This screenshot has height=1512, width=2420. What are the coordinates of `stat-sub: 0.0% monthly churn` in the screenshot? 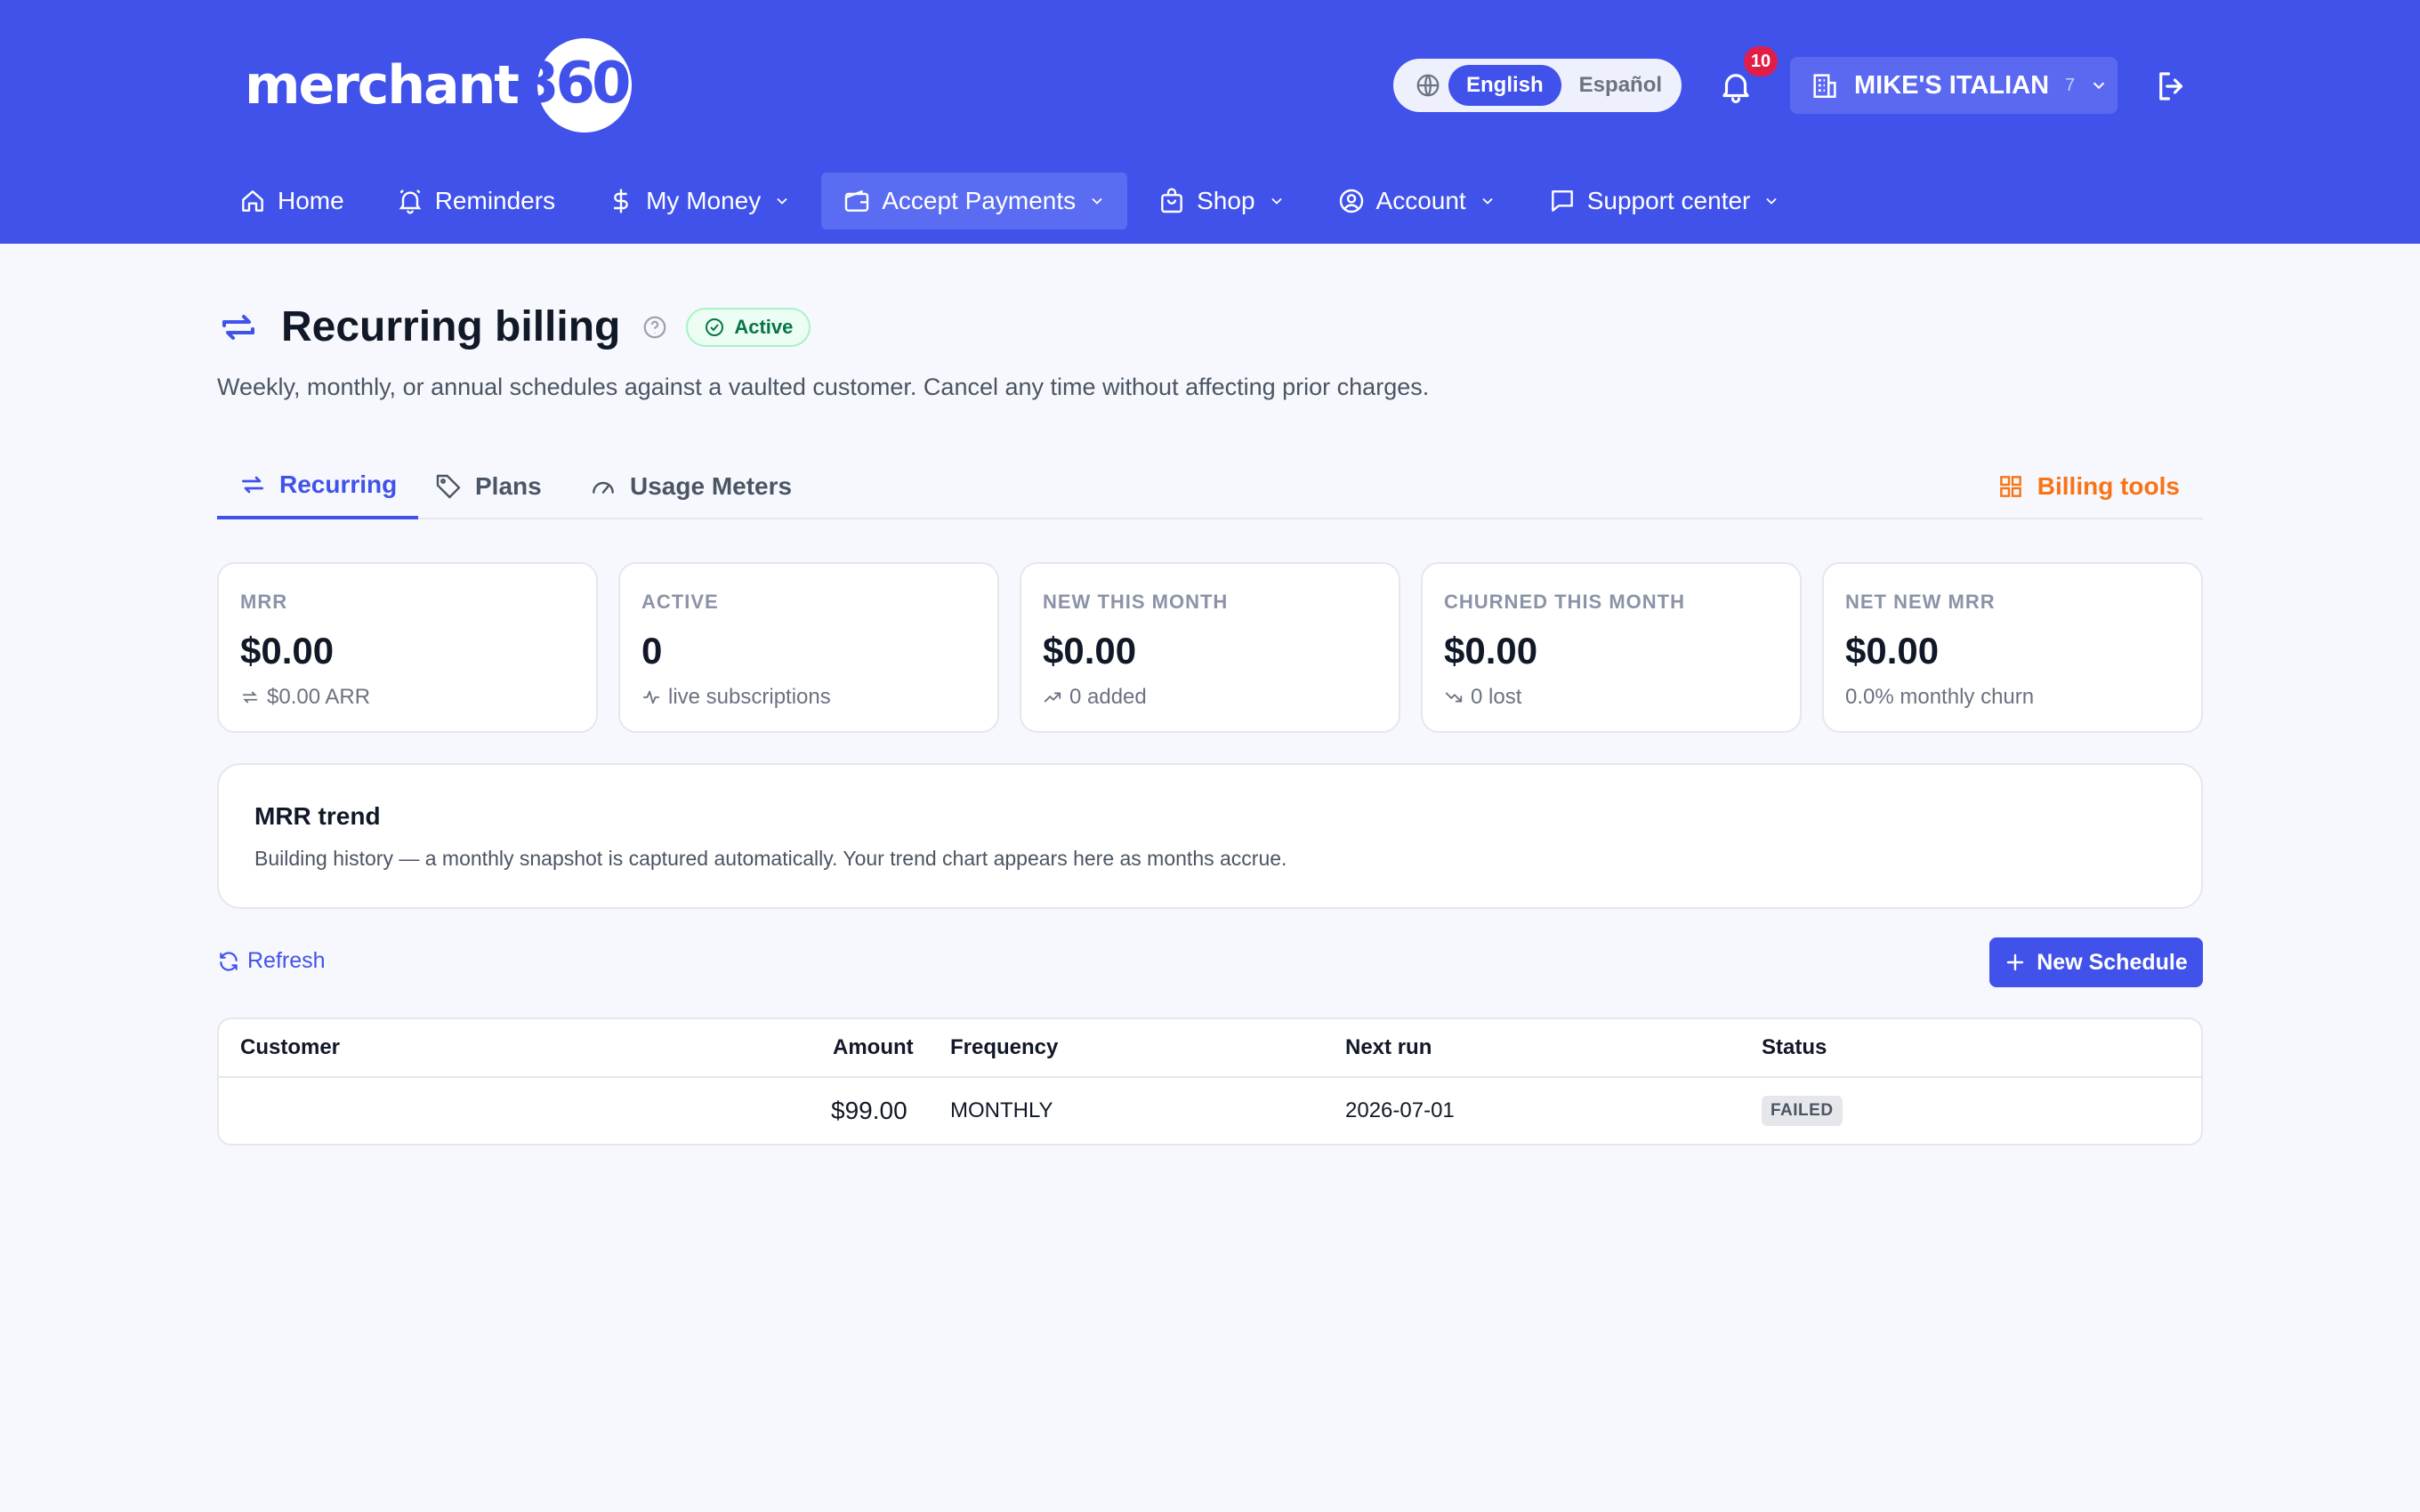 It's located at (2012, 697).